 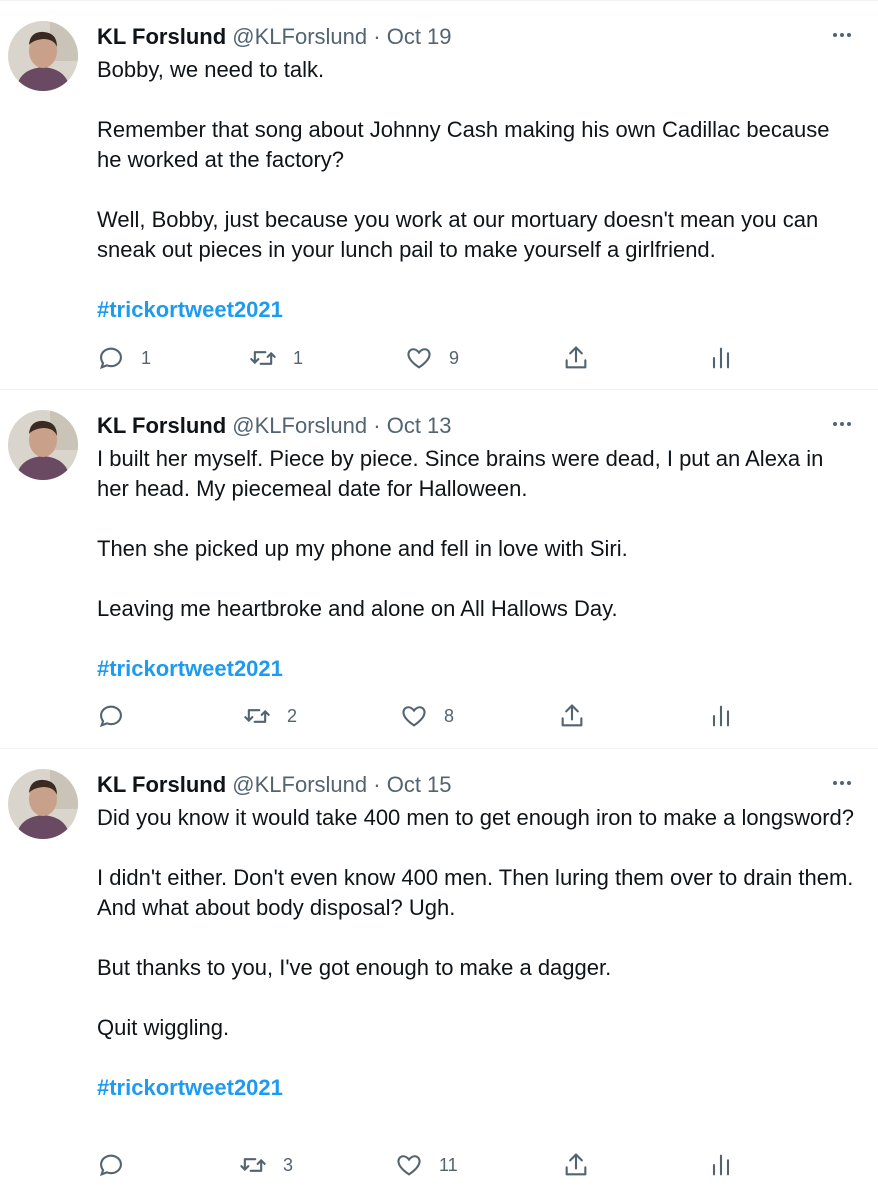 What do you see at coordinates (298, 357) in the screenshot?
I see `retweet-count: 1` at bounding box center [298, 357].